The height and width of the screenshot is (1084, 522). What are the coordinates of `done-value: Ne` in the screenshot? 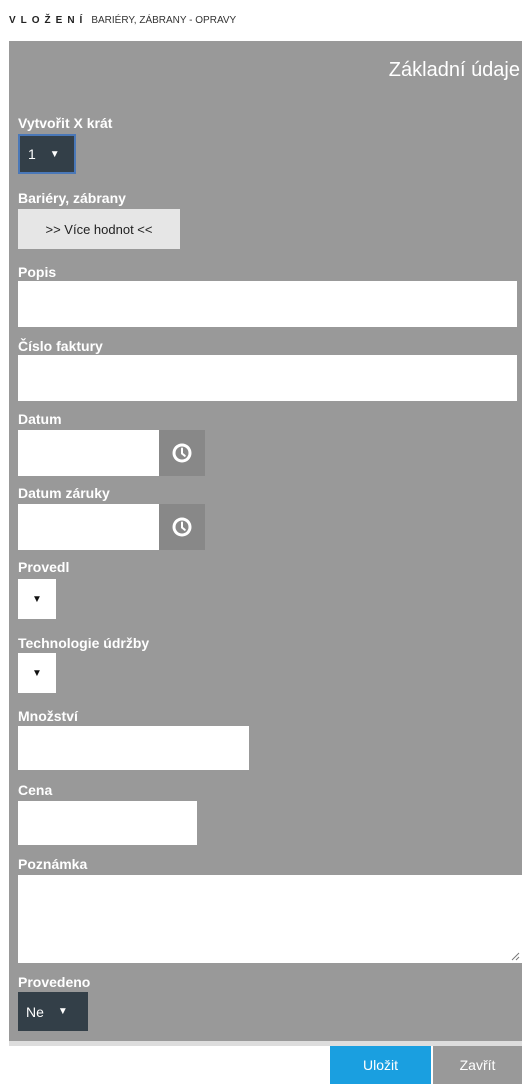 It's located at (35, 1011).